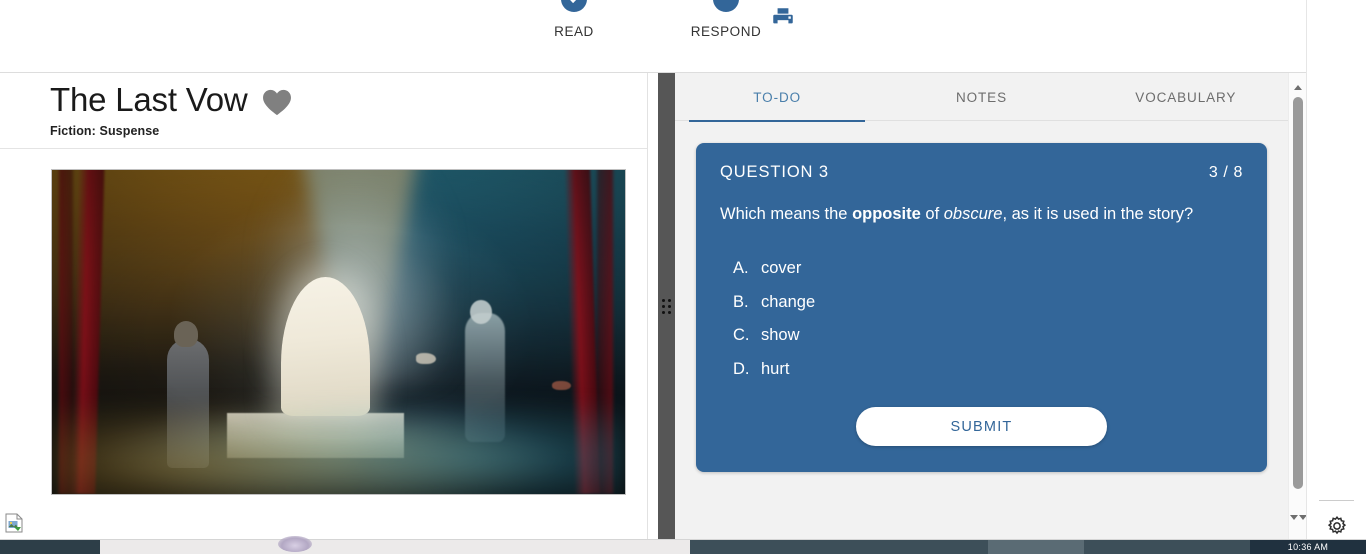 Image resolution: width=1366 pixels, height=554 pixels. I want to click on check-circle-icon, so click(574, 6).